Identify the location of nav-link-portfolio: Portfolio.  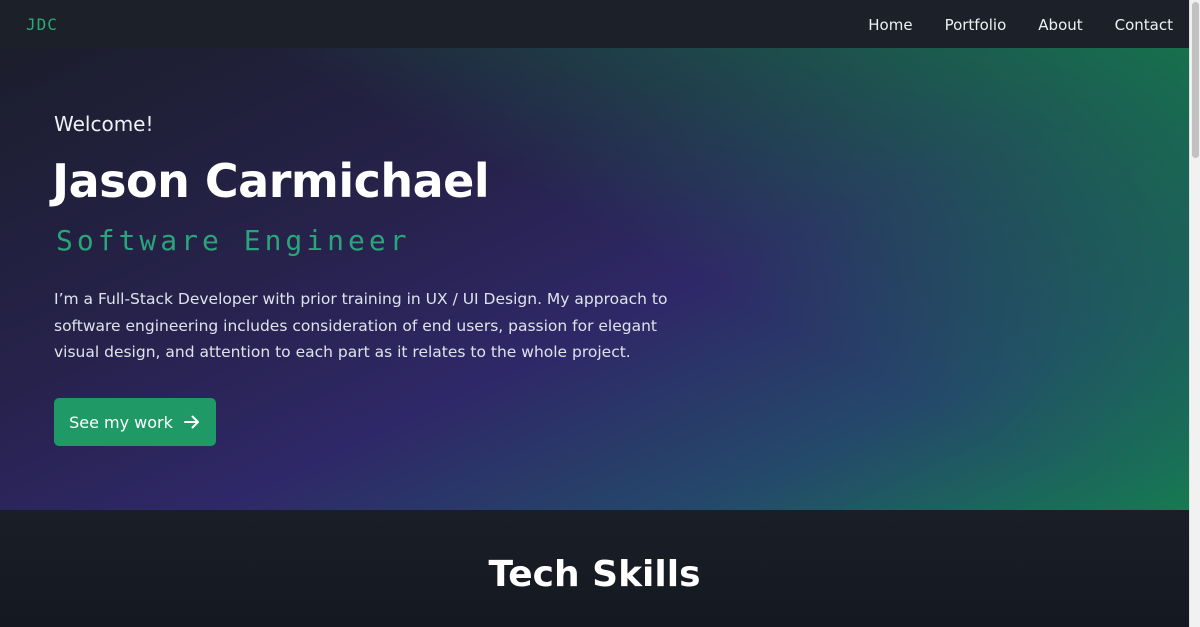
(976, 25).